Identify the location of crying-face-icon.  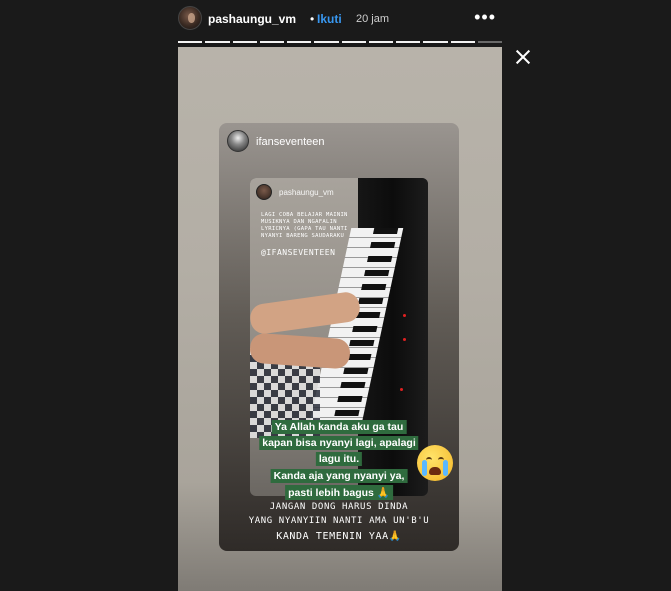
(435, 463).